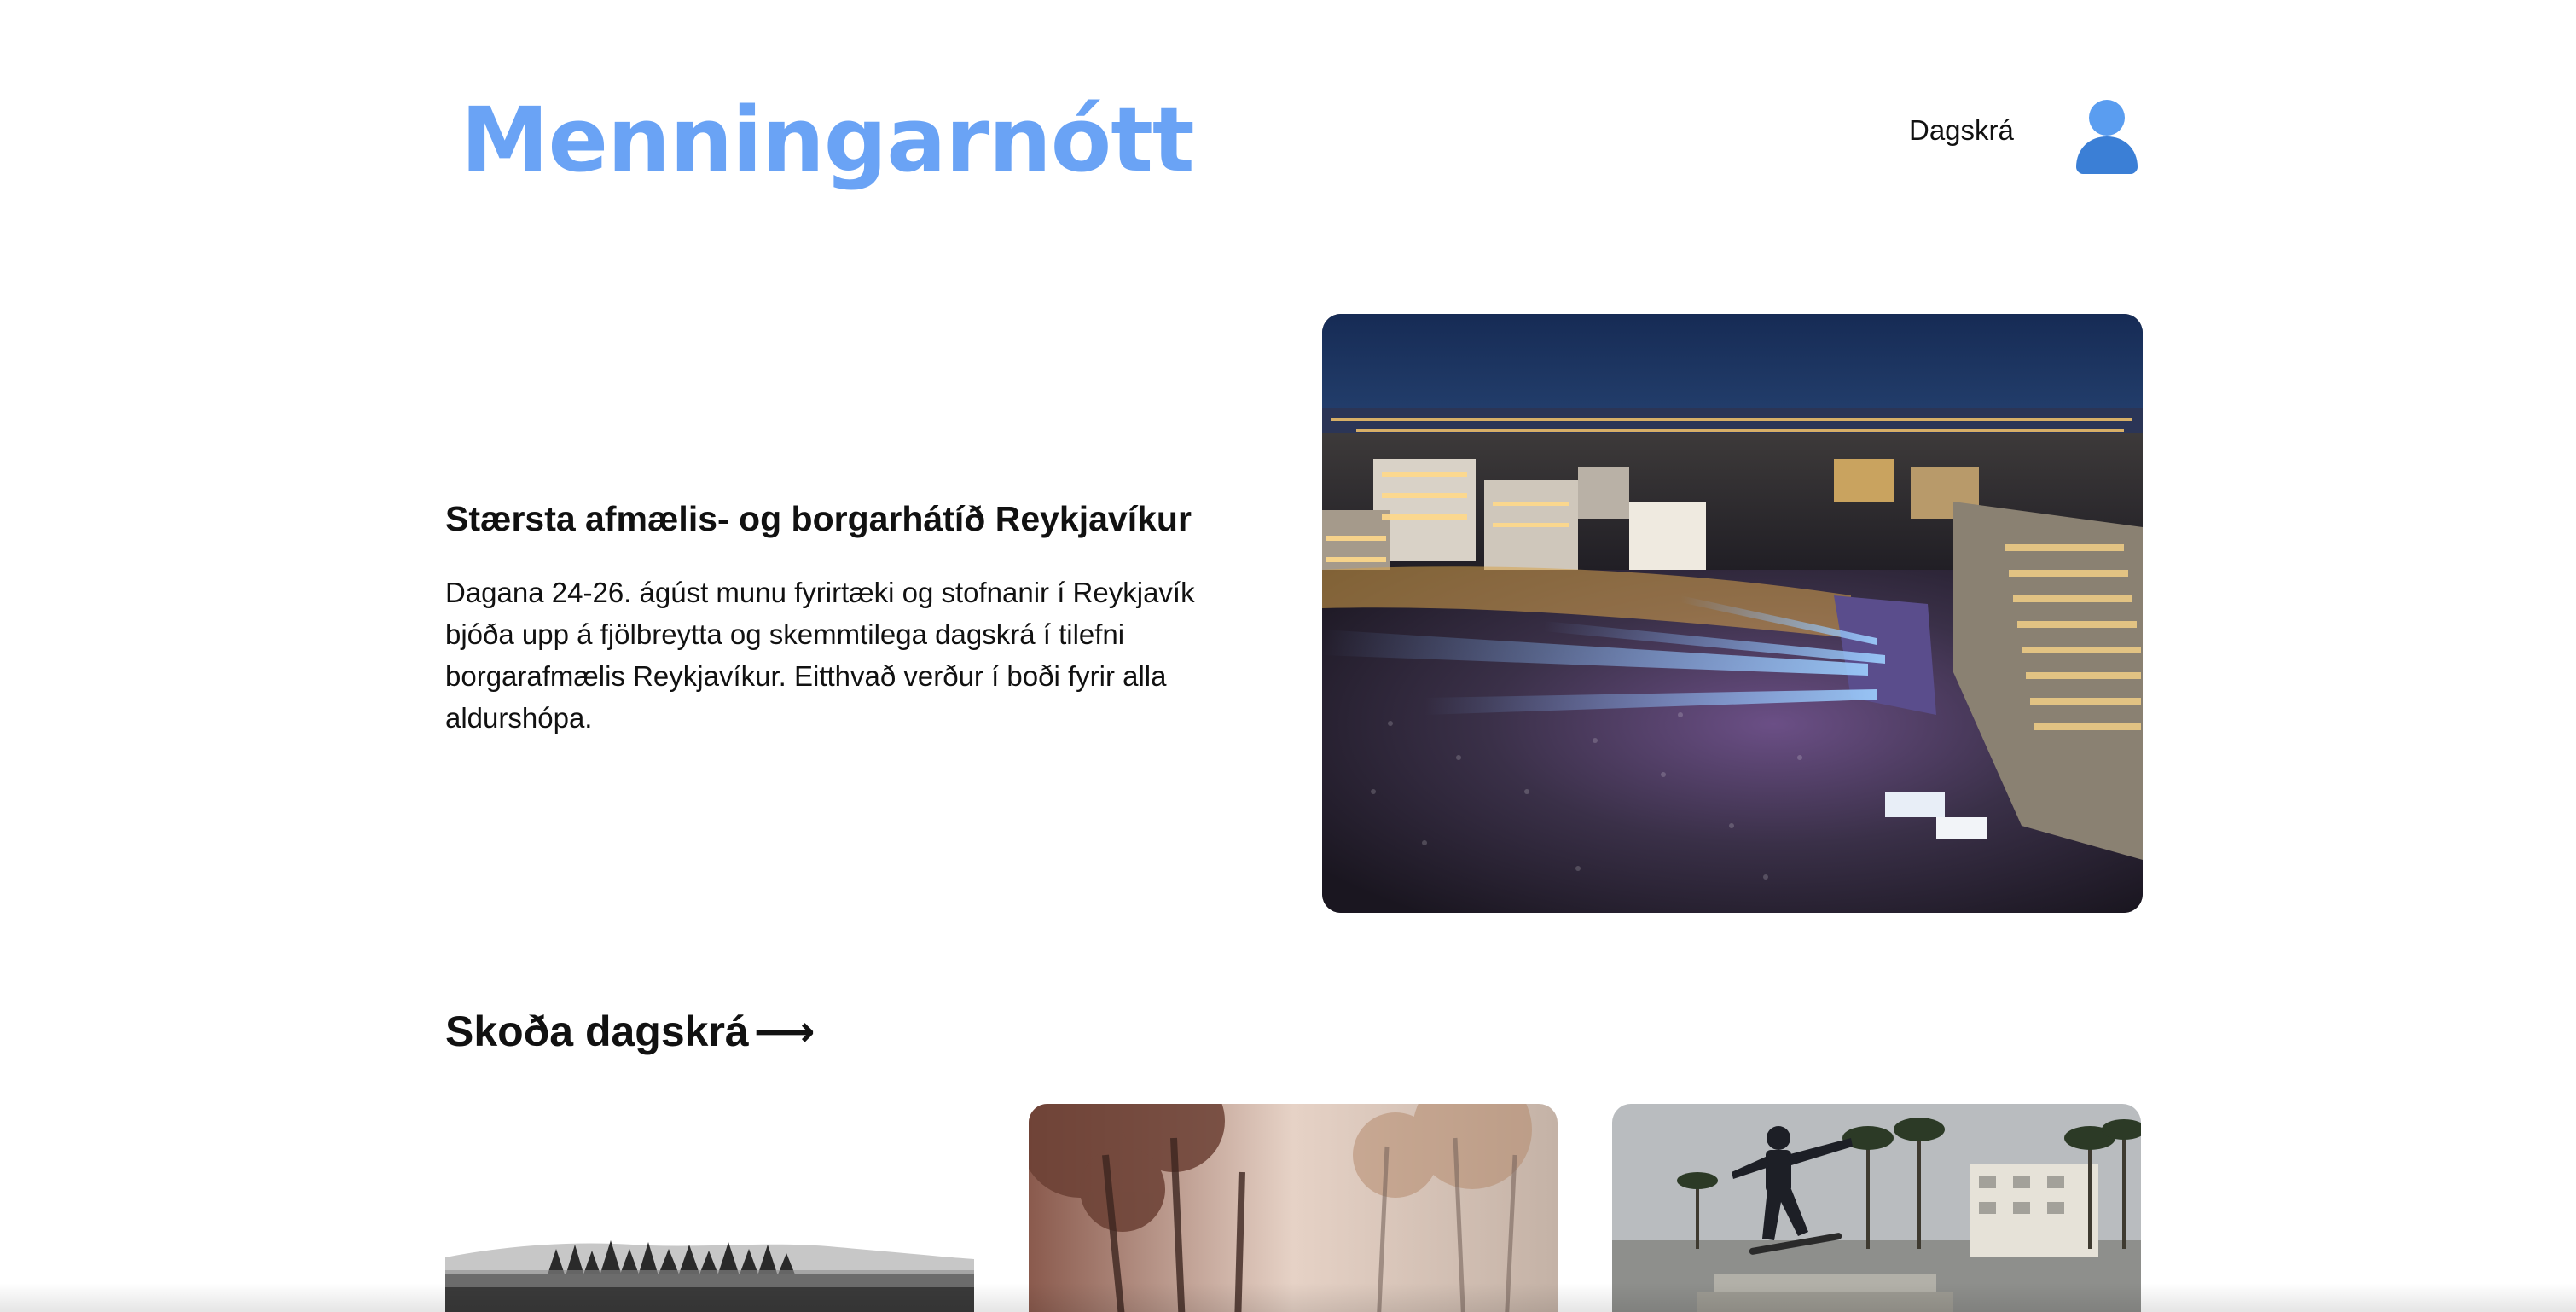  I want to click on view-program-label: Skoða dagskrá, so click(597, 1031).